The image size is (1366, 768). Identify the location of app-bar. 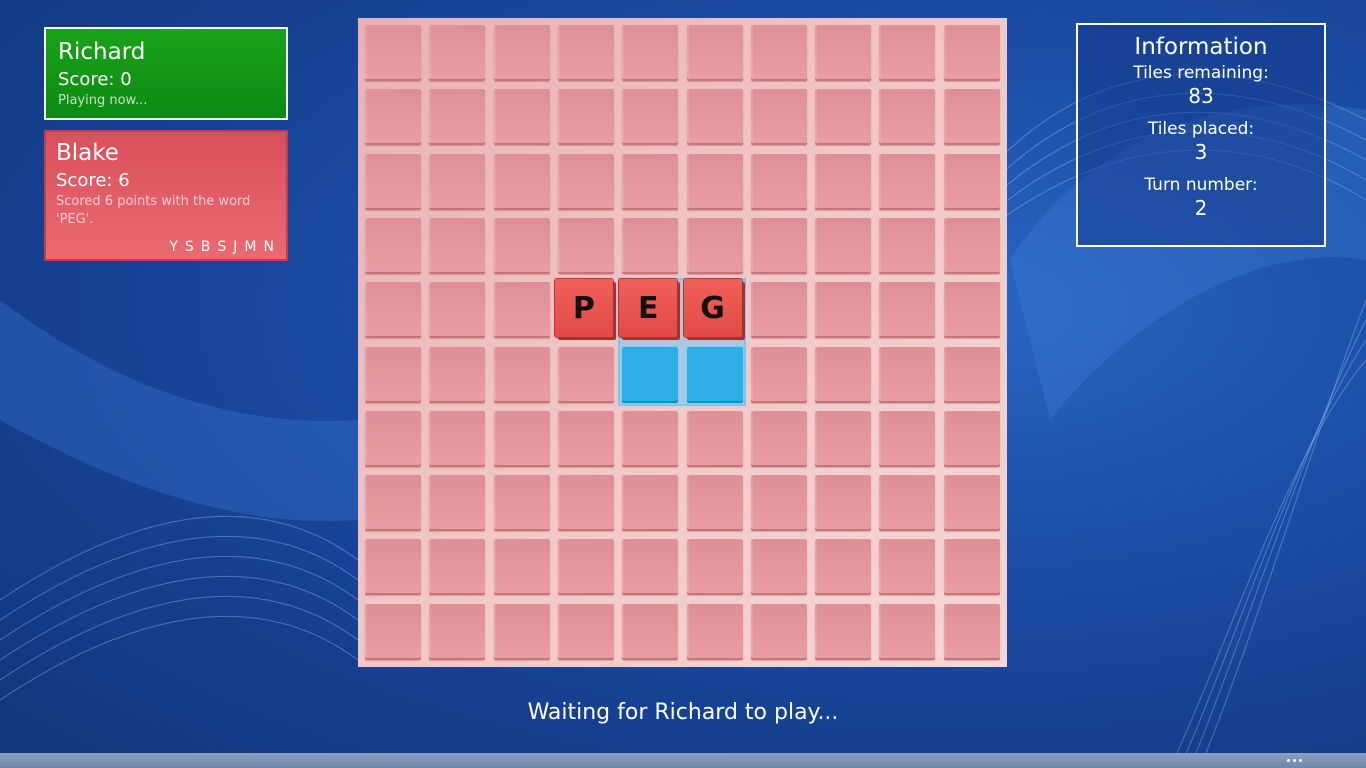
(683, 760).